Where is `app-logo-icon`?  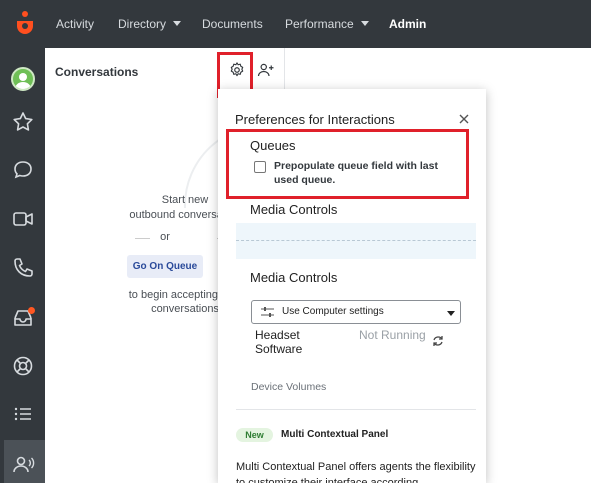 app-logo-icon is located at coordinates (25, 24).